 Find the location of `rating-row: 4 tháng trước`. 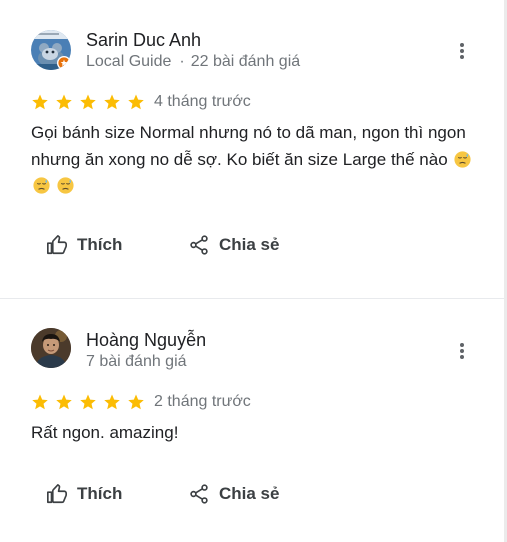

rating-row: 4 tháng trước is located at coordinates (141, 102).